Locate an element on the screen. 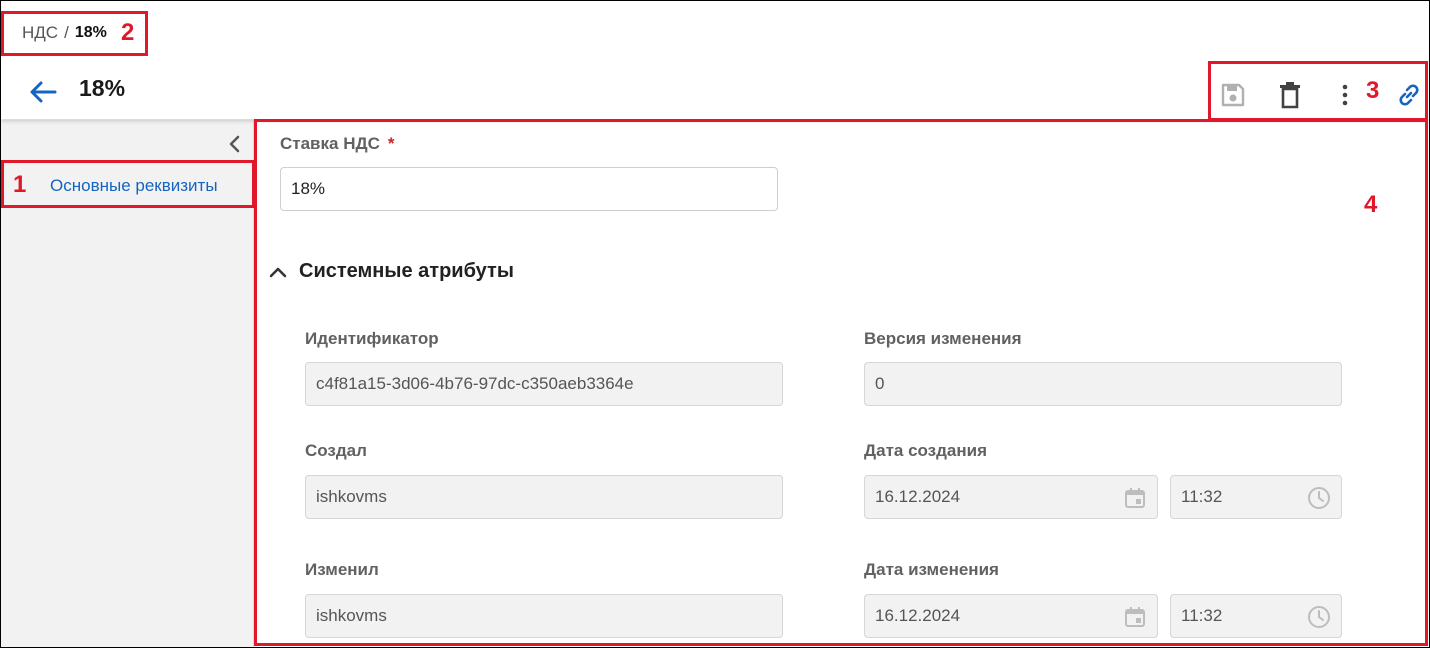 The height and width of the screenshot is (648, 1430). annotation-label-1: 1 is located at coordinates (20, 184).